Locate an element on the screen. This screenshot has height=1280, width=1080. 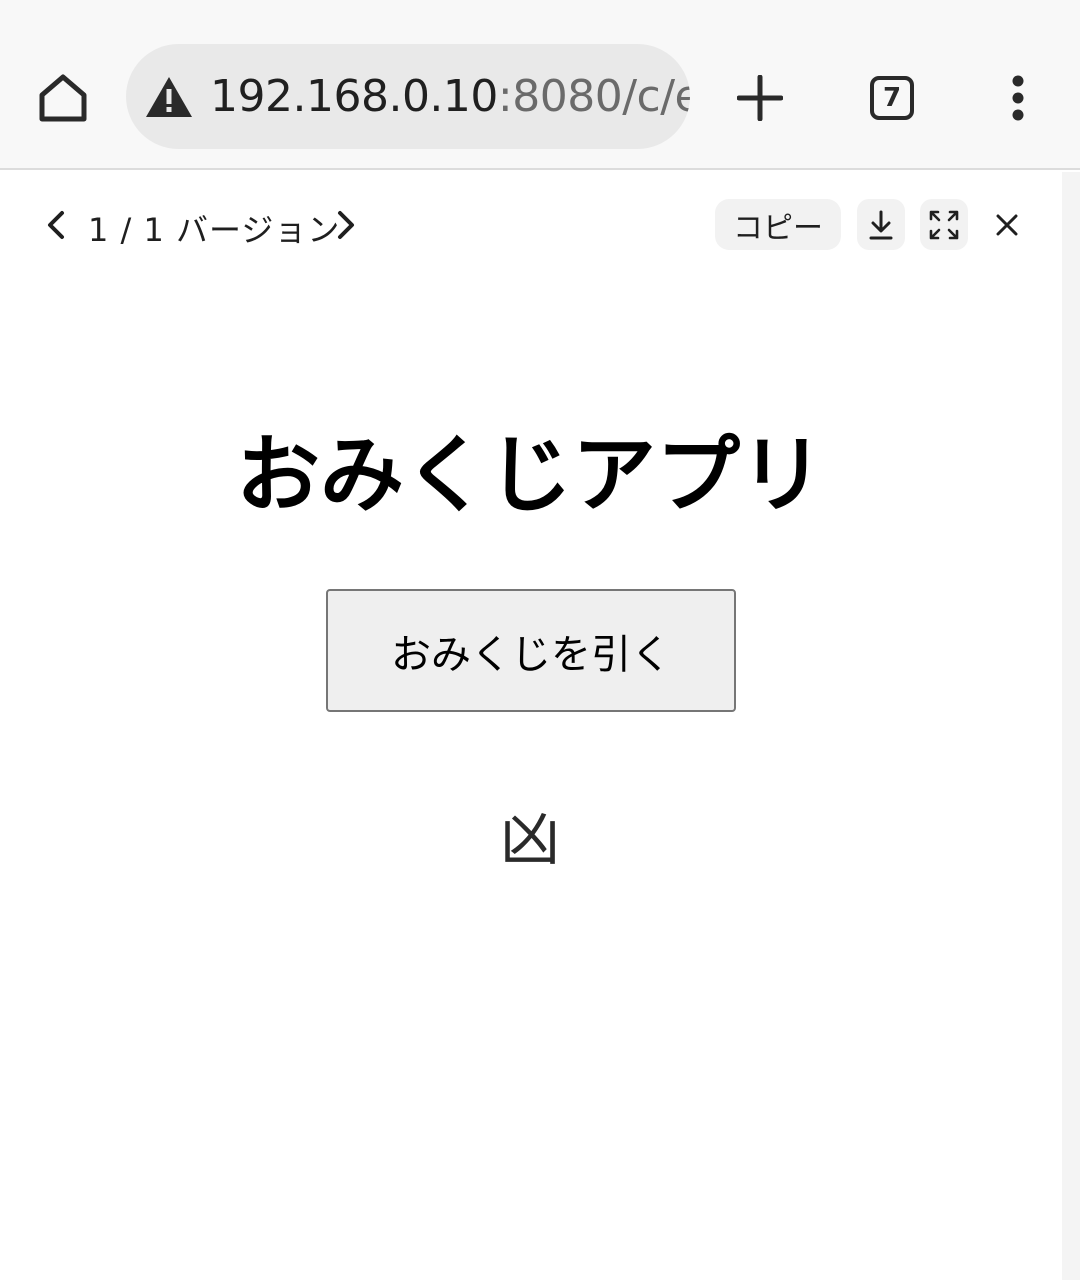
download-icon is located at coordinates (881, 224).